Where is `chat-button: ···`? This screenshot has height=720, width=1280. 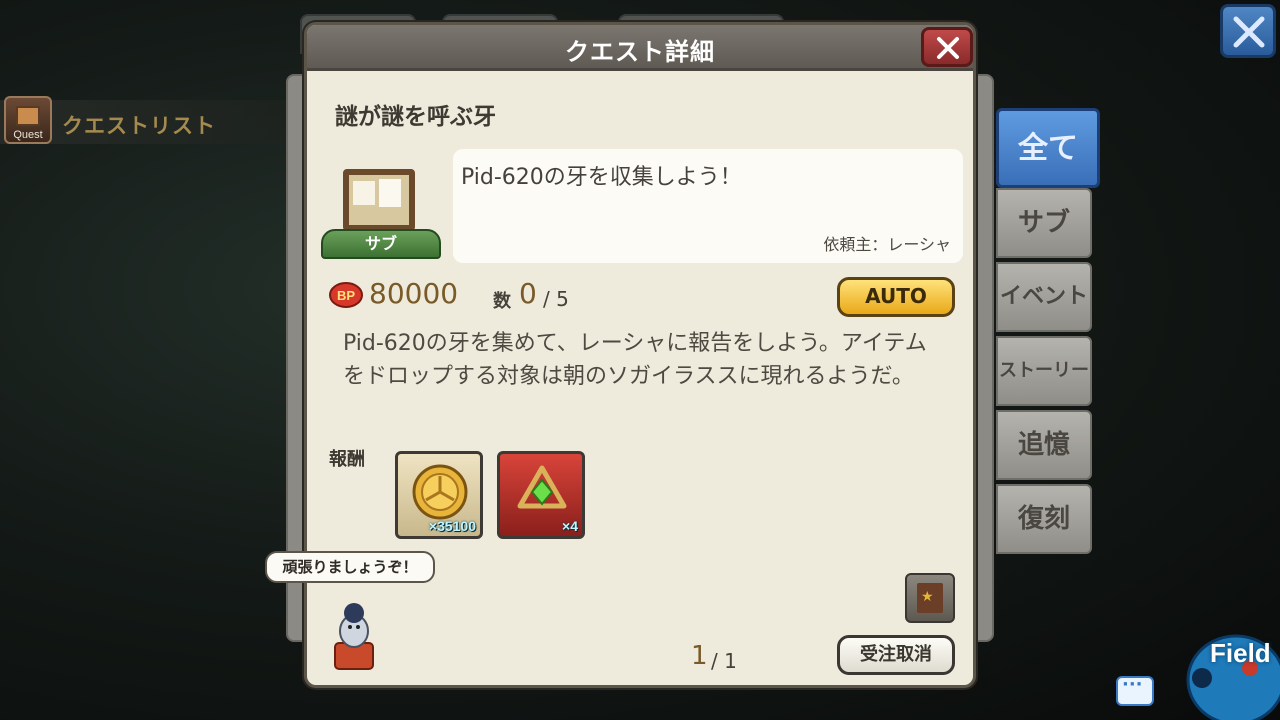
chat-button: ··· is located at coordinates (1135, 690).